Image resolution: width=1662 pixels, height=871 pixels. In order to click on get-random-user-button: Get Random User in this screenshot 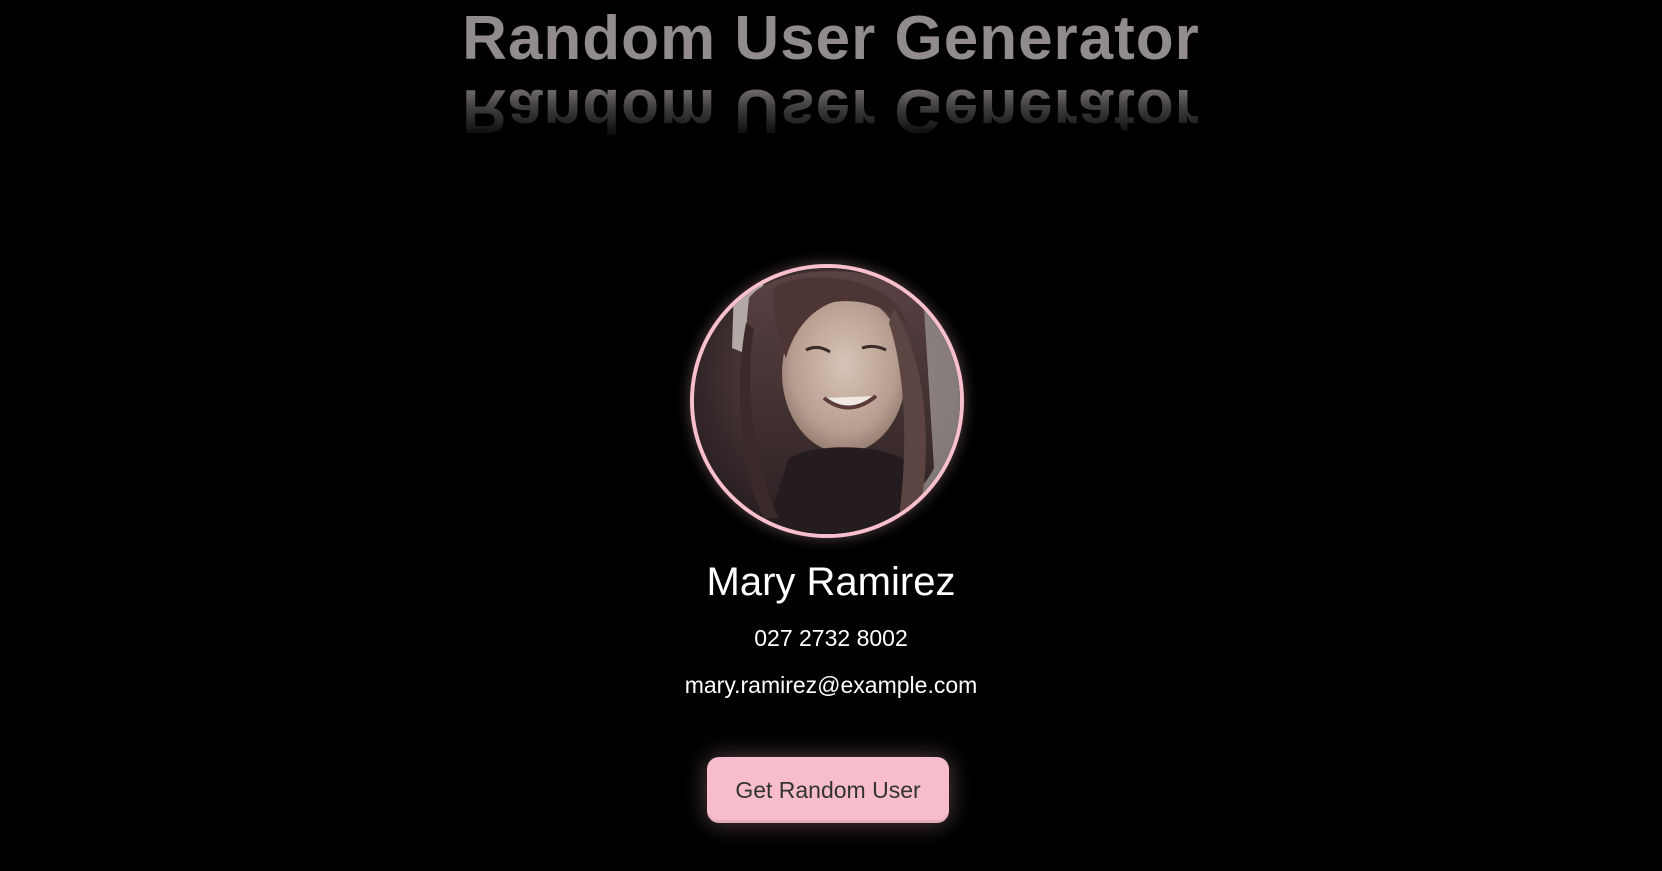, I will do `click(828, 790)`.